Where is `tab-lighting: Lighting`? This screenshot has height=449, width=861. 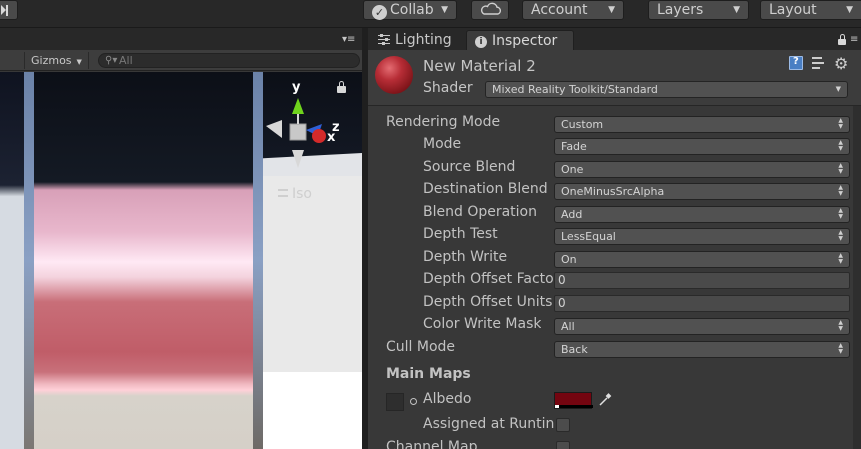
tab-lighting: Lighting is located at coordinates (415, 40).